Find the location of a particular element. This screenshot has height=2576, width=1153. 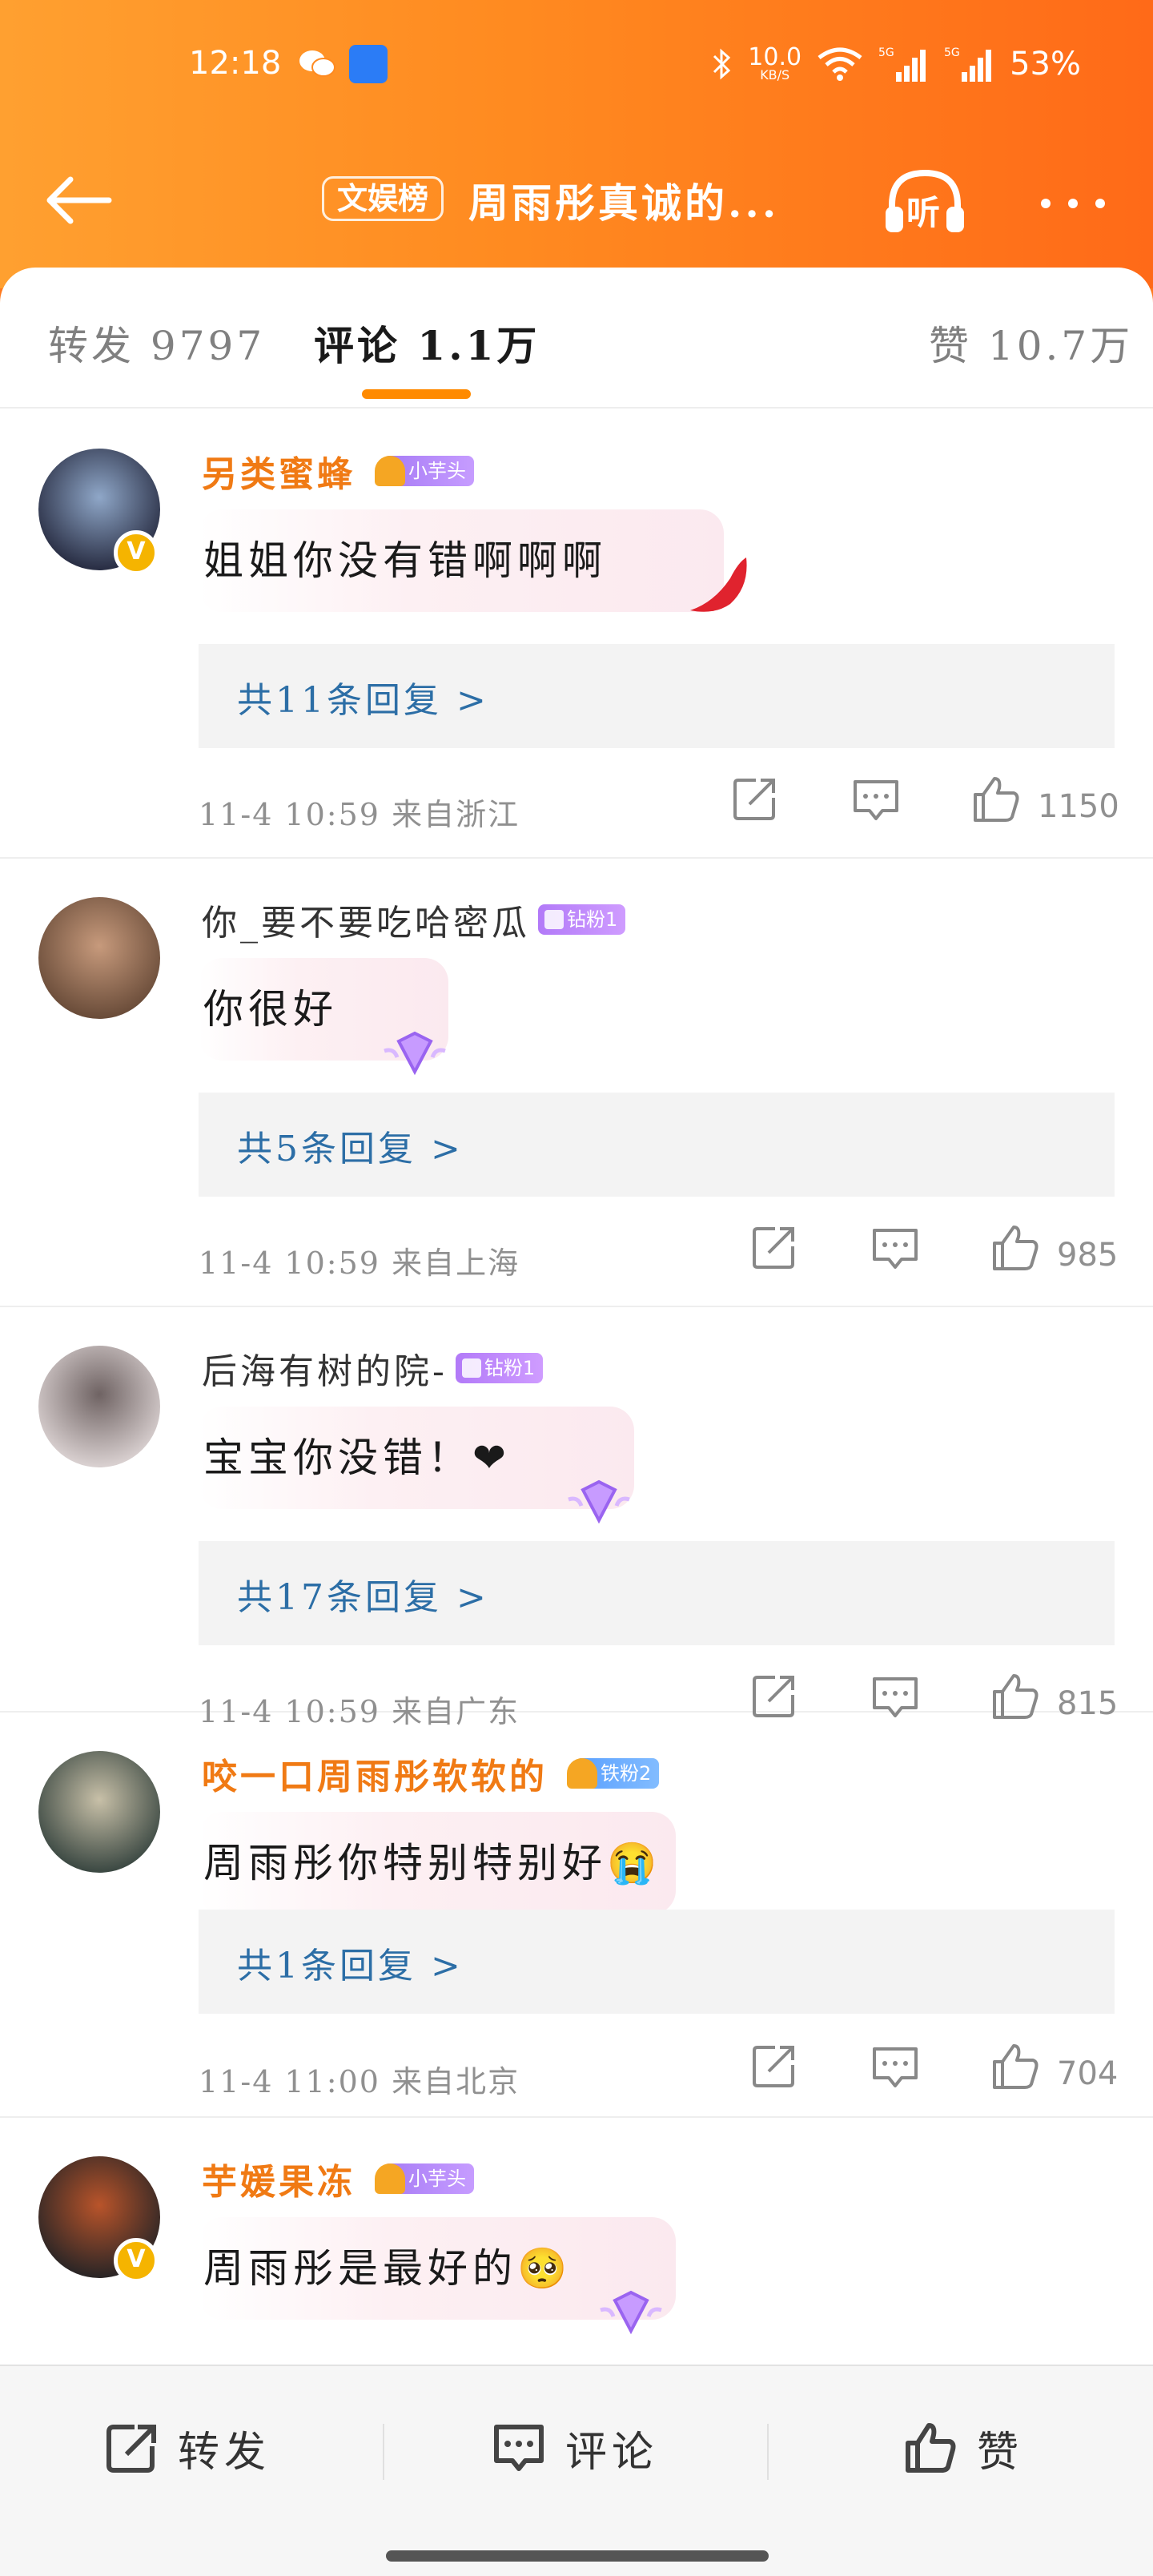

replies-link: 共5条回复 > is located at coordinates (657, 1145).